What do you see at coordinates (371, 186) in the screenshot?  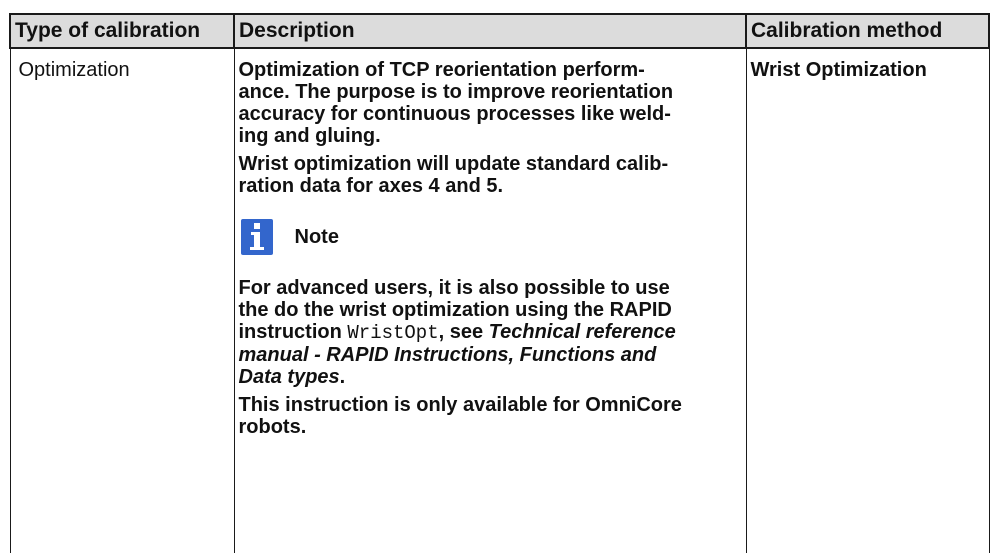 I see `text-line: ration data for axes 4 and 5.` at bounding box center [371, 186].